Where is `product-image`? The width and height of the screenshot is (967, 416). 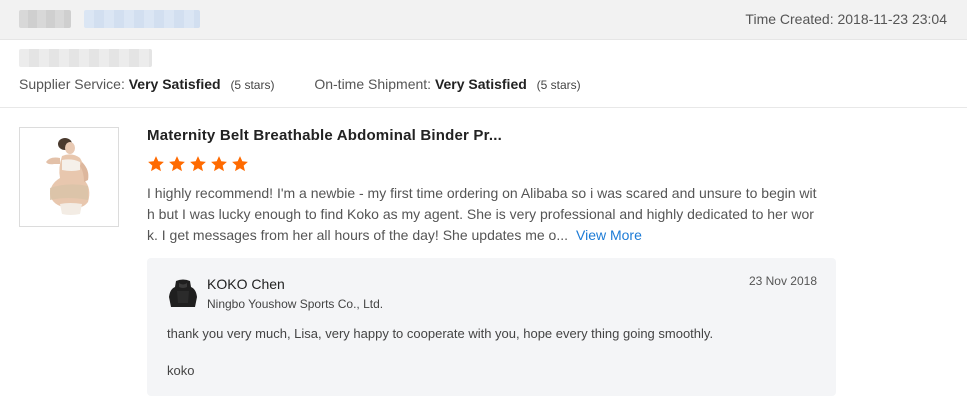
product-image is located at coordinates (69, 177).